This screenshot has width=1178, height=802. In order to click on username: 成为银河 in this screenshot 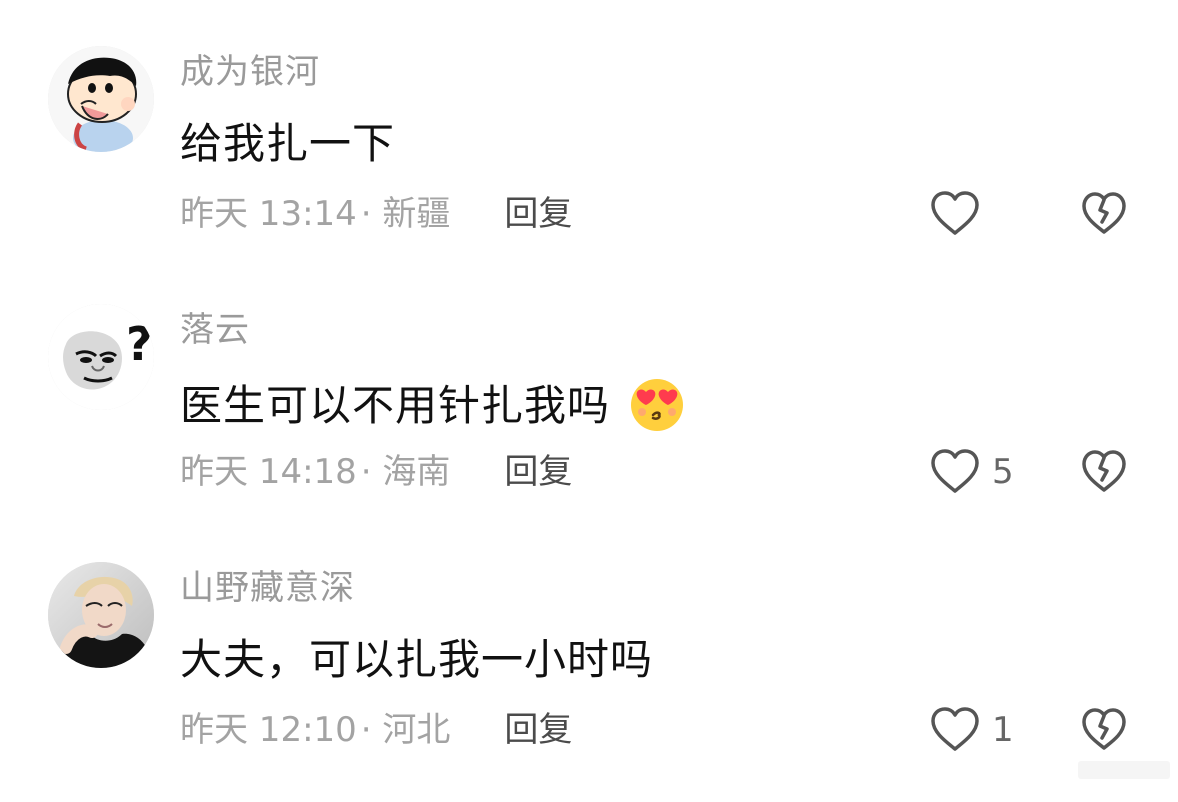, I will do `click(250, 72)`.